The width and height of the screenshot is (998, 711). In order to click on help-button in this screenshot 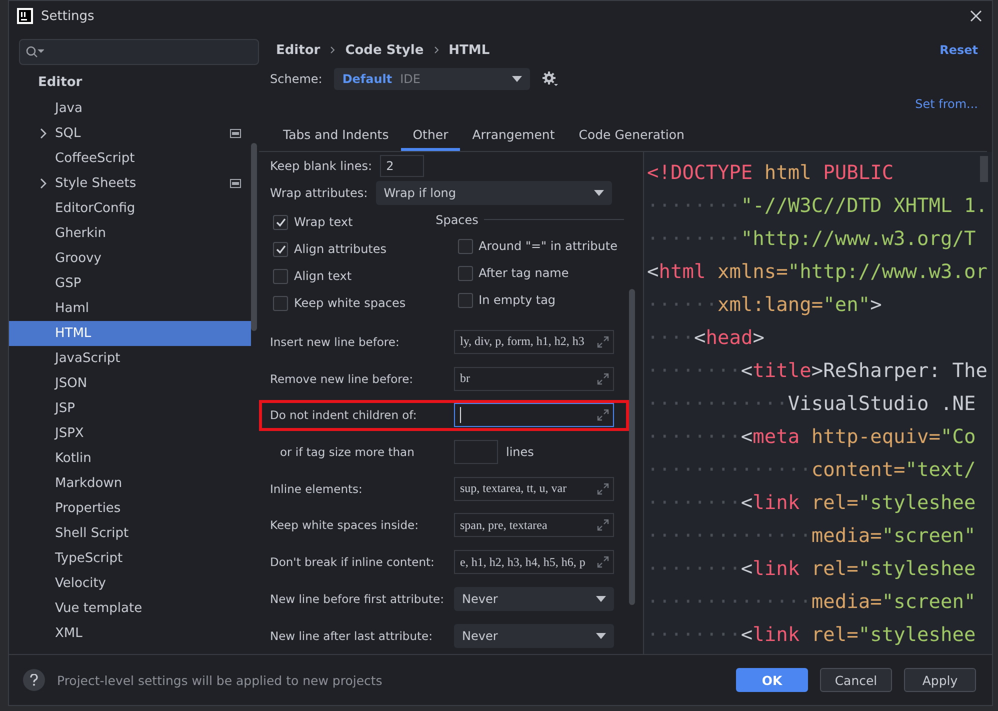, I will do `click(34, 680)`.